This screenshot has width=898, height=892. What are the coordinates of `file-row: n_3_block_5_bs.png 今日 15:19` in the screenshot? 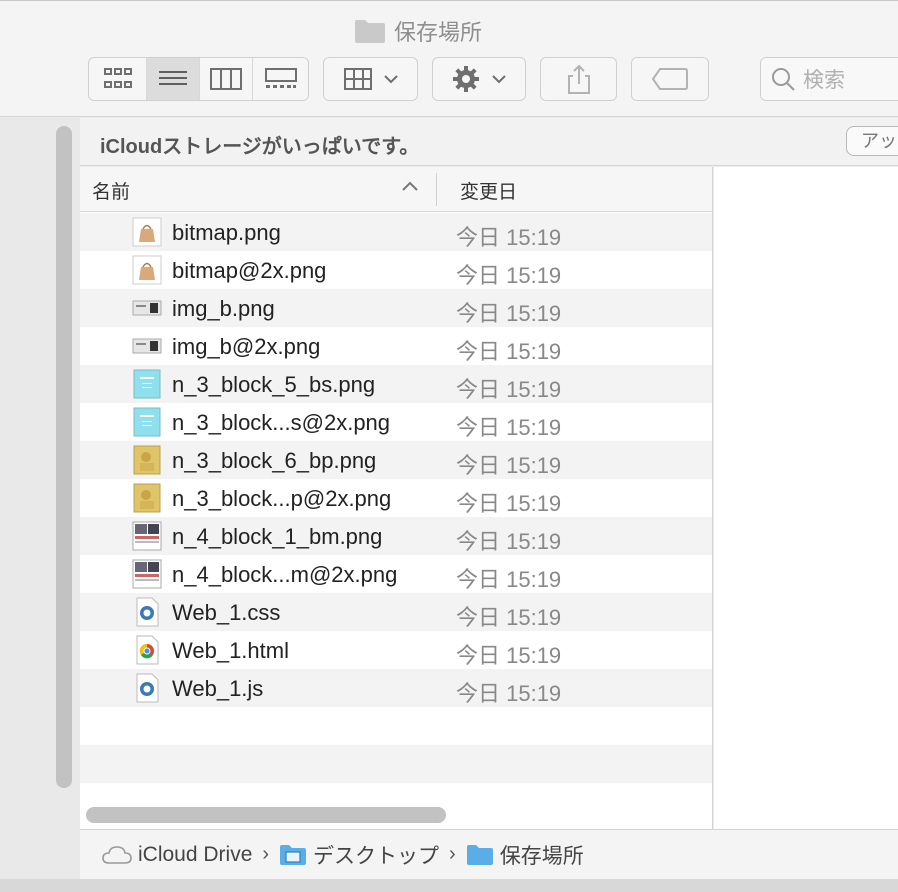 It's located at (396, 384).